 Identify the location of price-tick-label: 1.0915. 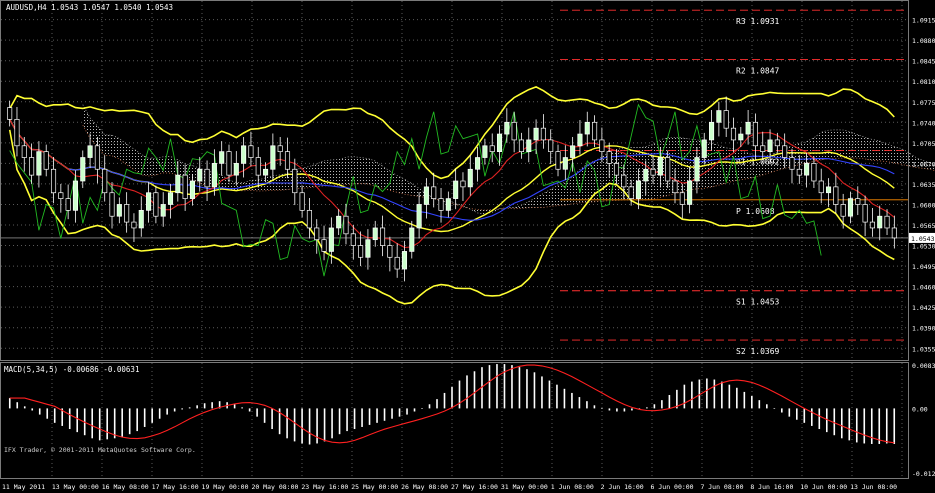
(923, 21).